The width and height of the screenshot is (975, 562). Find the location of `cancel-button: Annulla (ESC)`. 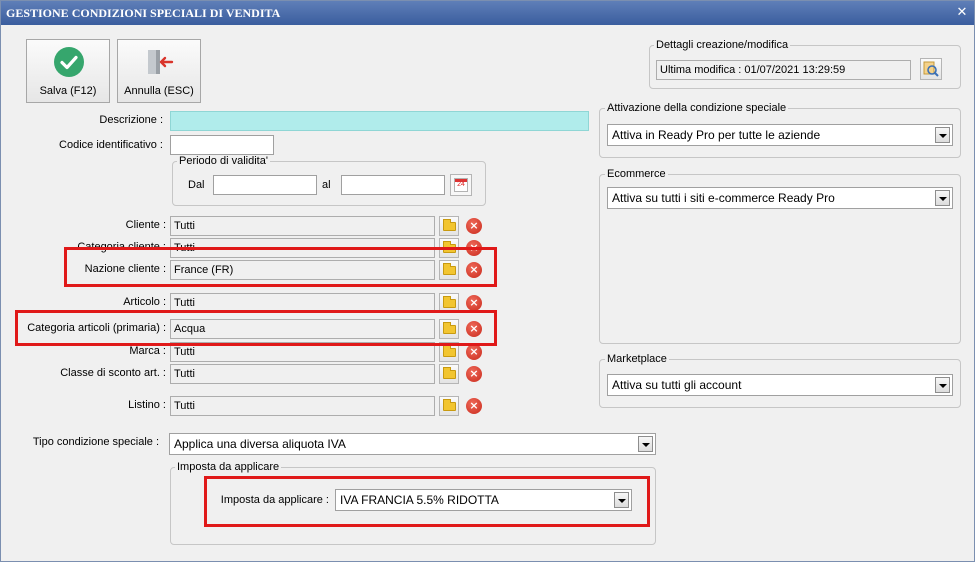

cancel-button: Annulla (ESC) is located at coordinates (159, 71).